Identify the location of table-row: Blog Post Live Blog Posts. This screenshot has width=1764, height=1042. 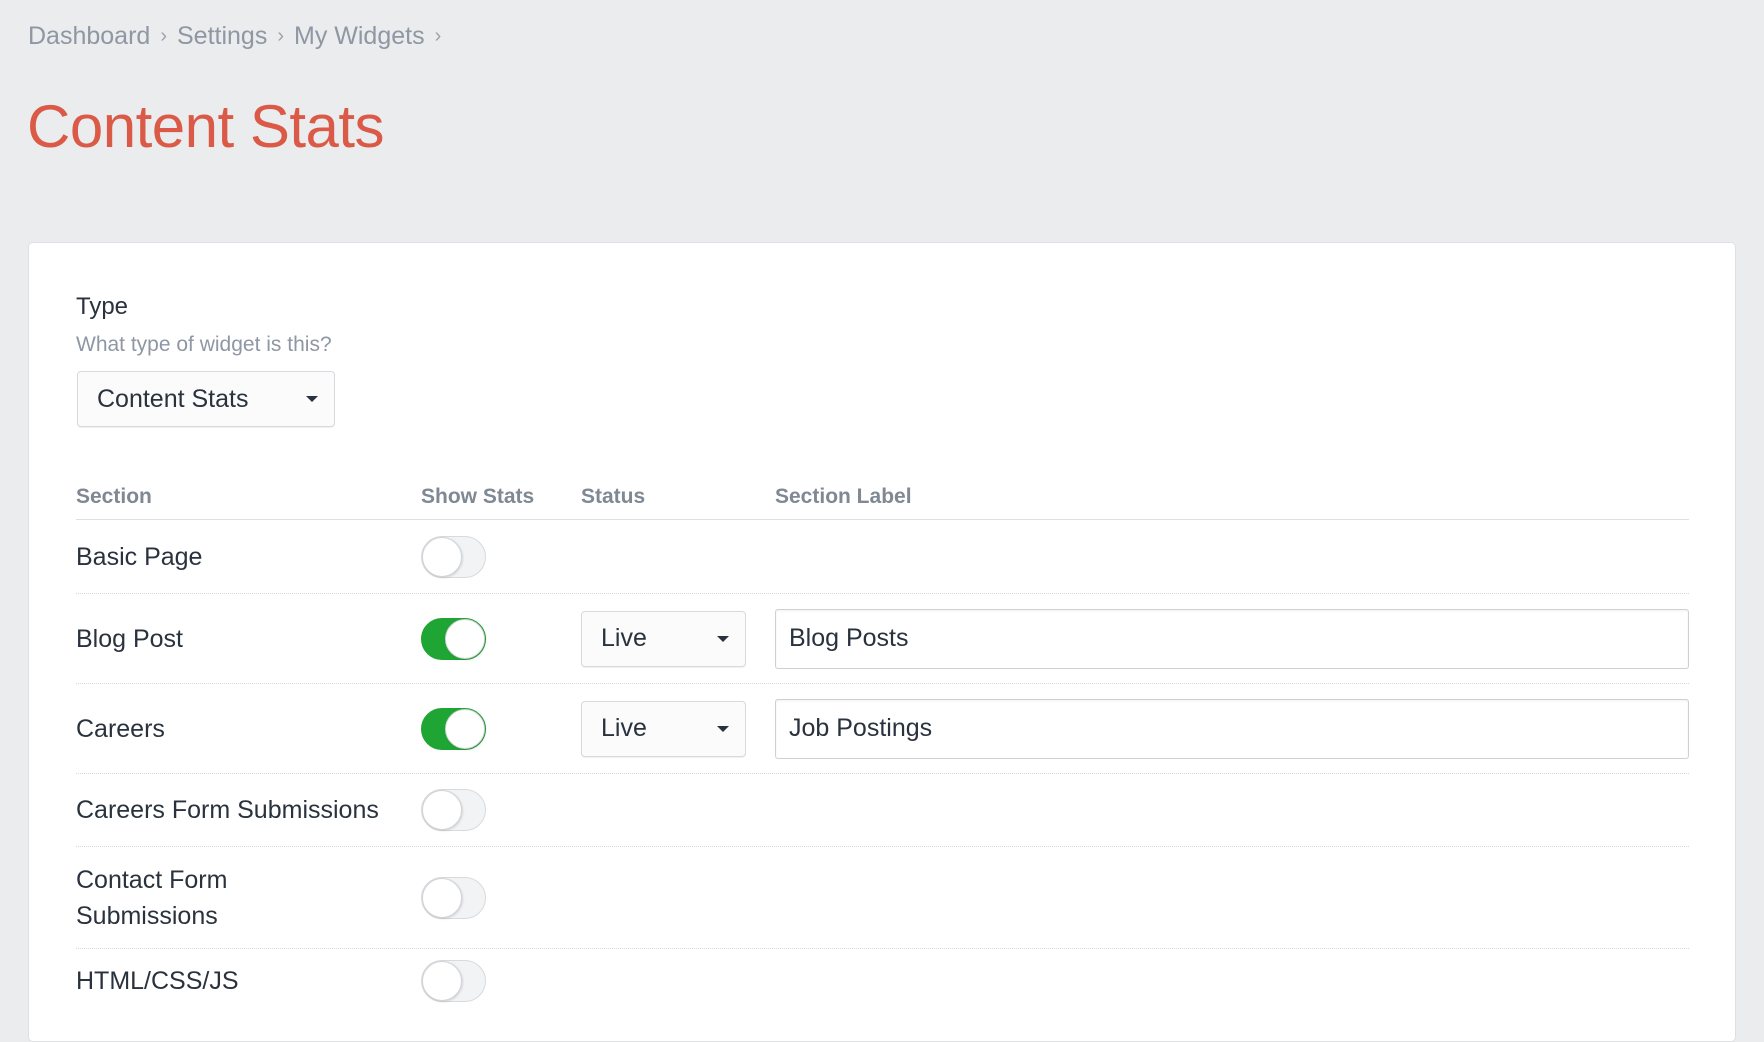
(882, 639).